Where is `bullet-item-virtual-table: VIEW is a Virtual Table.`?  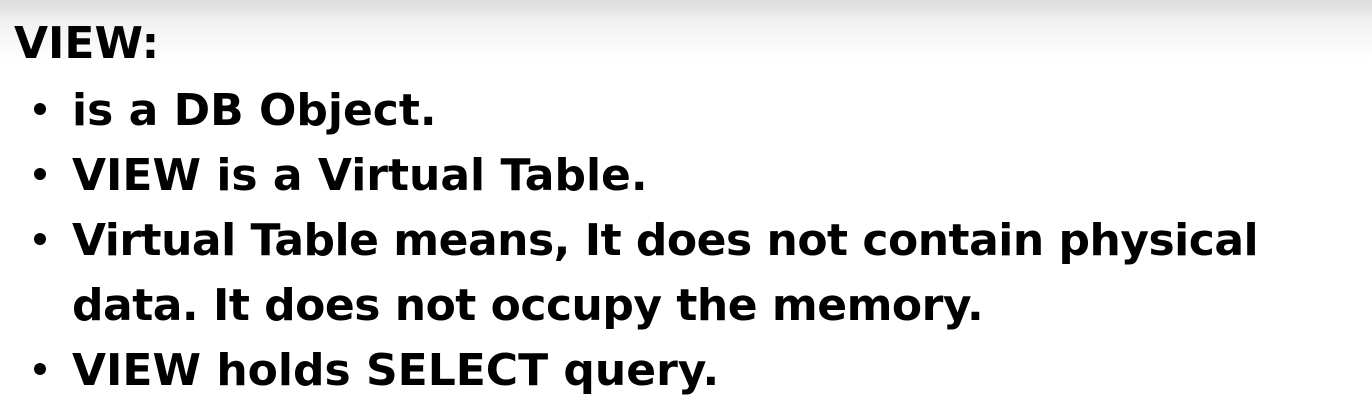 bullet-item-virtual-table: VIEW is a Virtual Table. is located at coordinates (629, 175).